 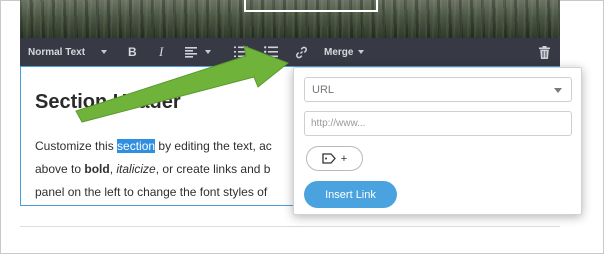 I want to click on link-type-value: URL, so click(x=323, y=89).